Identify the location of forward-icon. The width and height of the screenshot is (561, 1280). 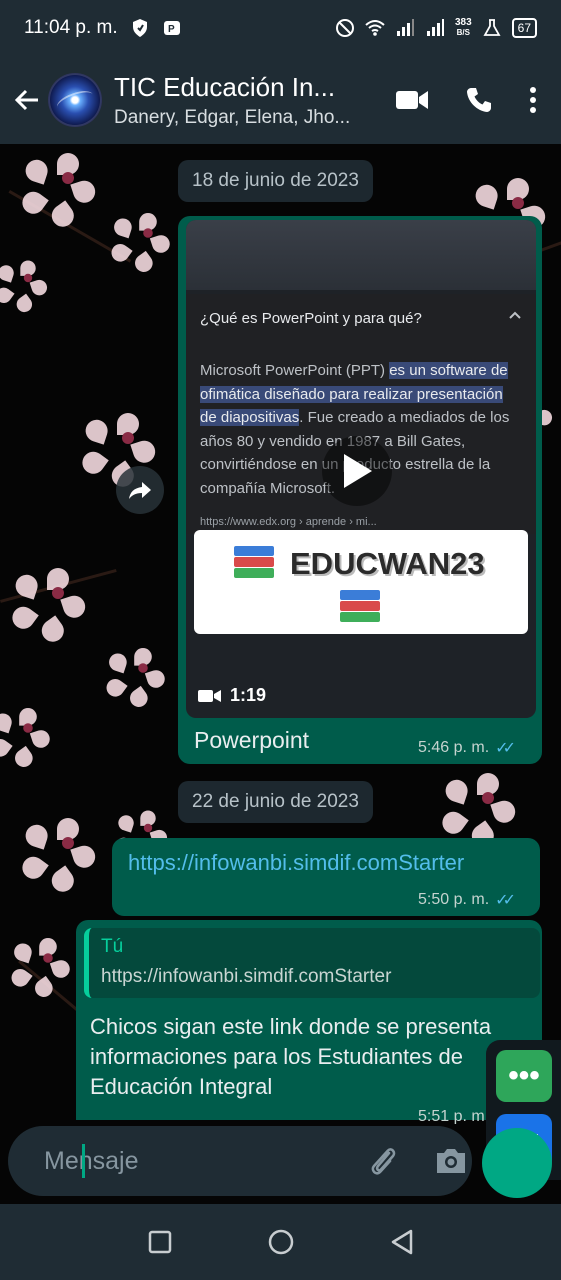
(140, 490).